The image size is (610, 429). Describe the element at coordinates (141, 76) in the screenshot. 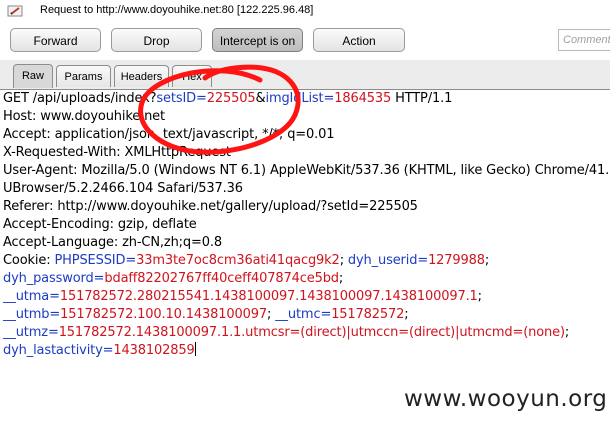

I see `tab-headers: Headers` at that location.